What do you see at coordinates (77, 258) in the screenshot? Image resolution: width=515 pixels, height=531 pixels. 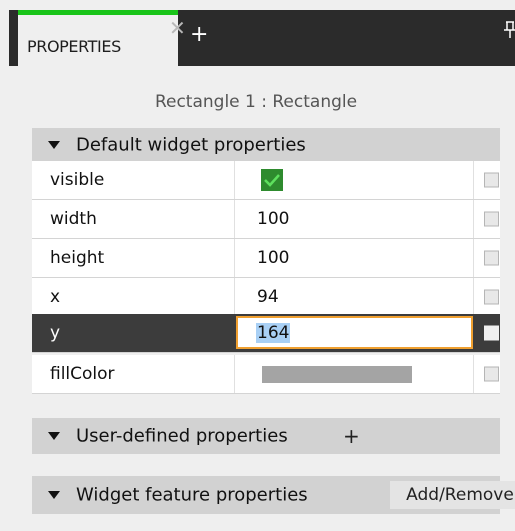 I see `property-name: height` at bounding box center [77, 258].